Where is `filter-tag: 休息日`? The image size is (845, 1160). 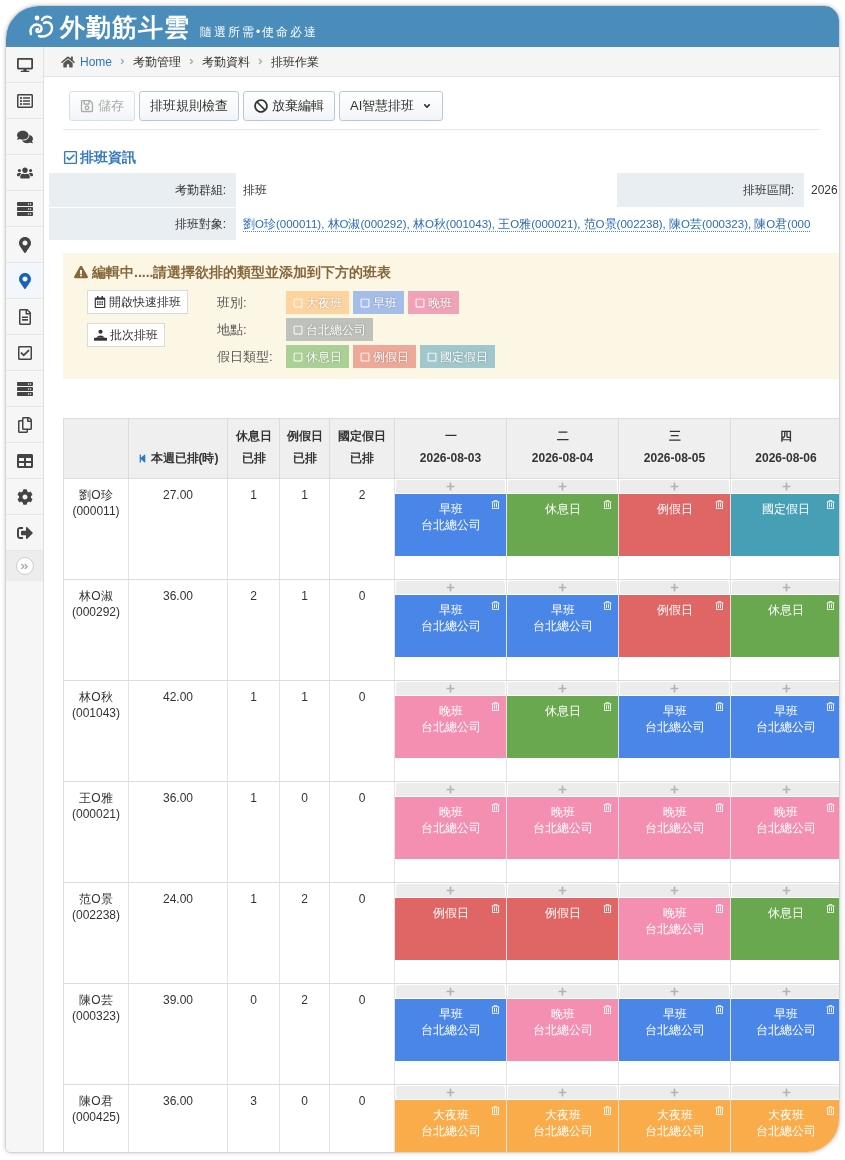 filter-tag: 休息日 is located at coordinates (317, 356).